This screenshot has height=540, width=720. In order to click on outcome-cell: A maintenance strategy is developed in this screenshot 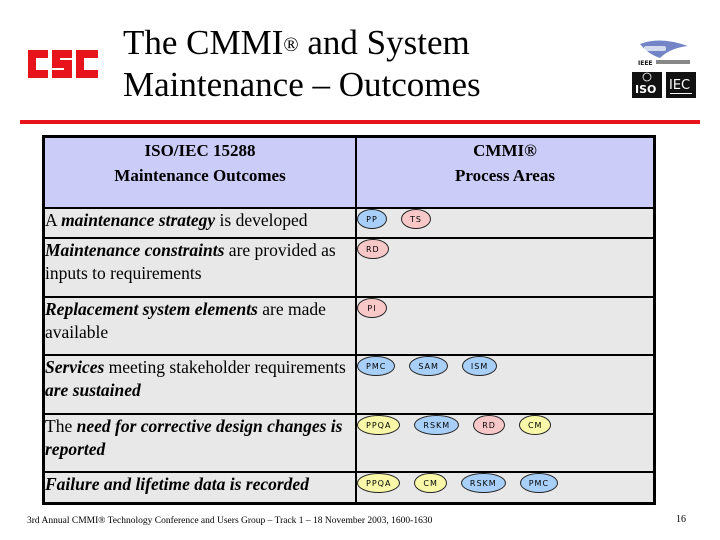, I will do `click(199, 223)`.